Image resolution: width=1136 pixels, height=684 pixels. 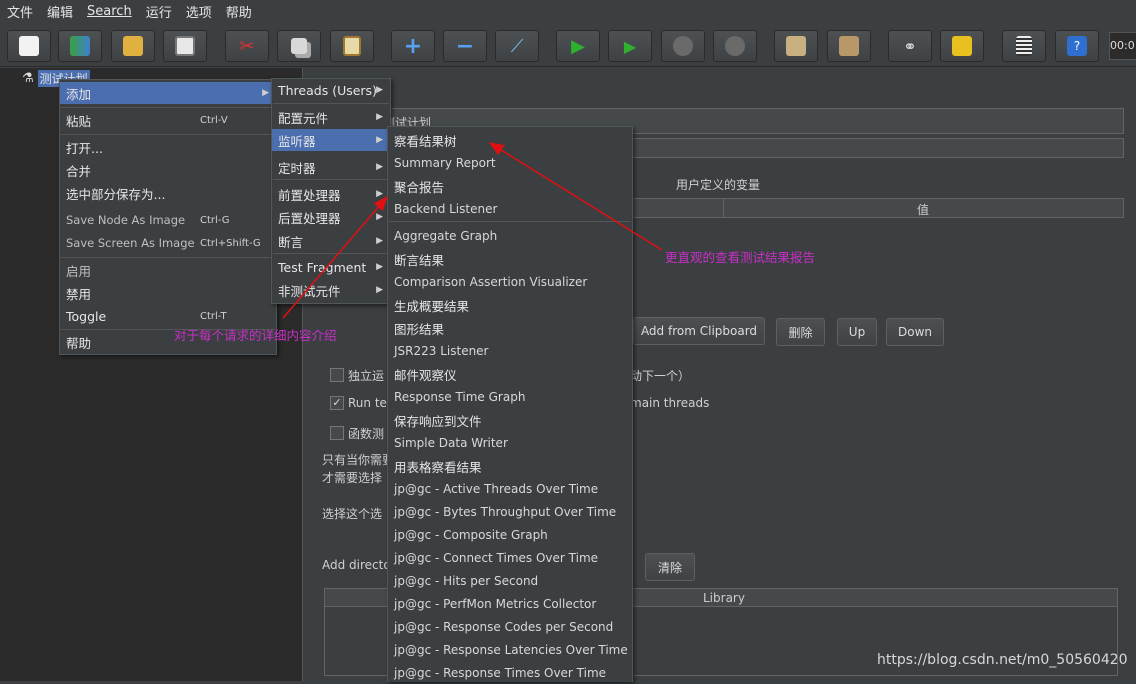 I want to click on arrow-to-aggregate-report, so click(x=335, y=257).